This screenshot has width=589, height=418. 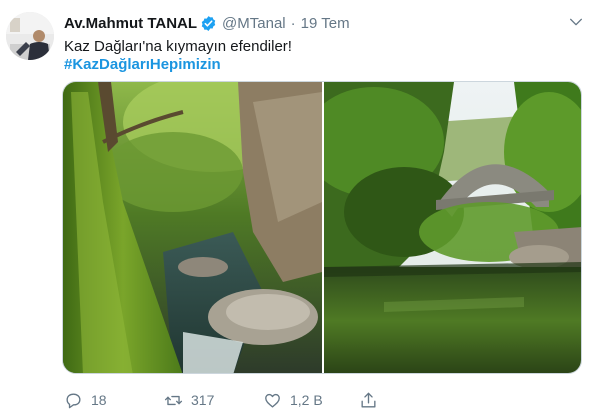 I want to click on verified-badge-icon, so click(x=208, y=23).